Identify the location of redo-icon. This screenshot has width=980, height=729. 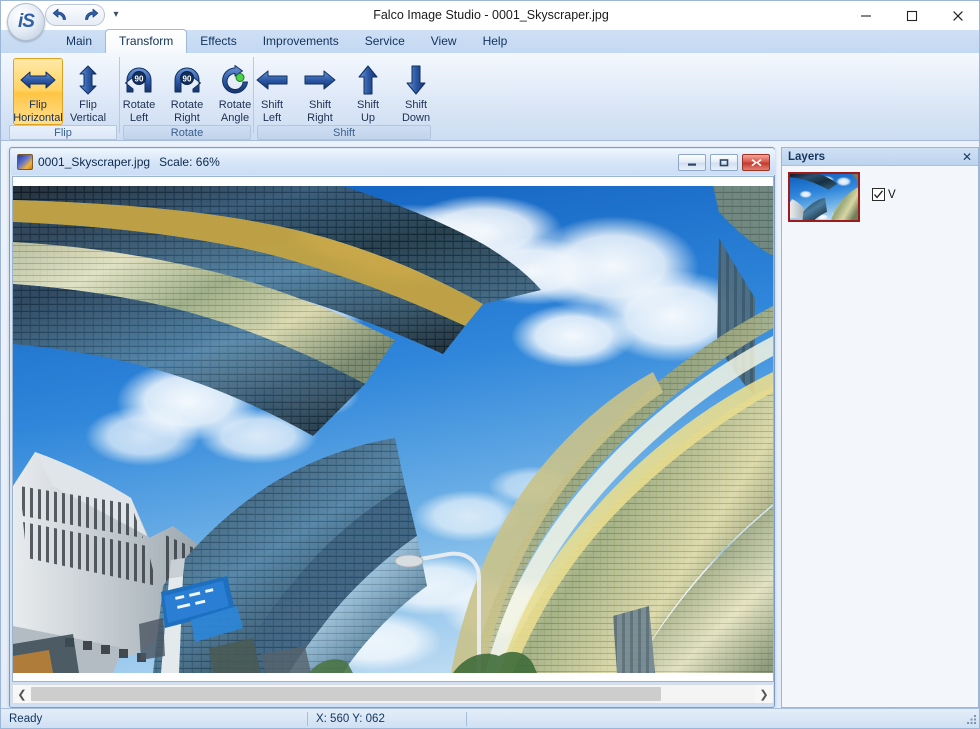
(91, 14).